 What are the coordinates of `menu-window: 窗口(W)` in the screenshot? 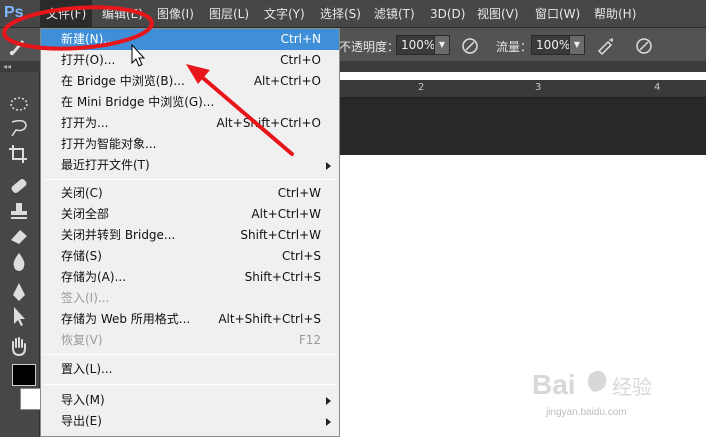 It's located at (557, 14).